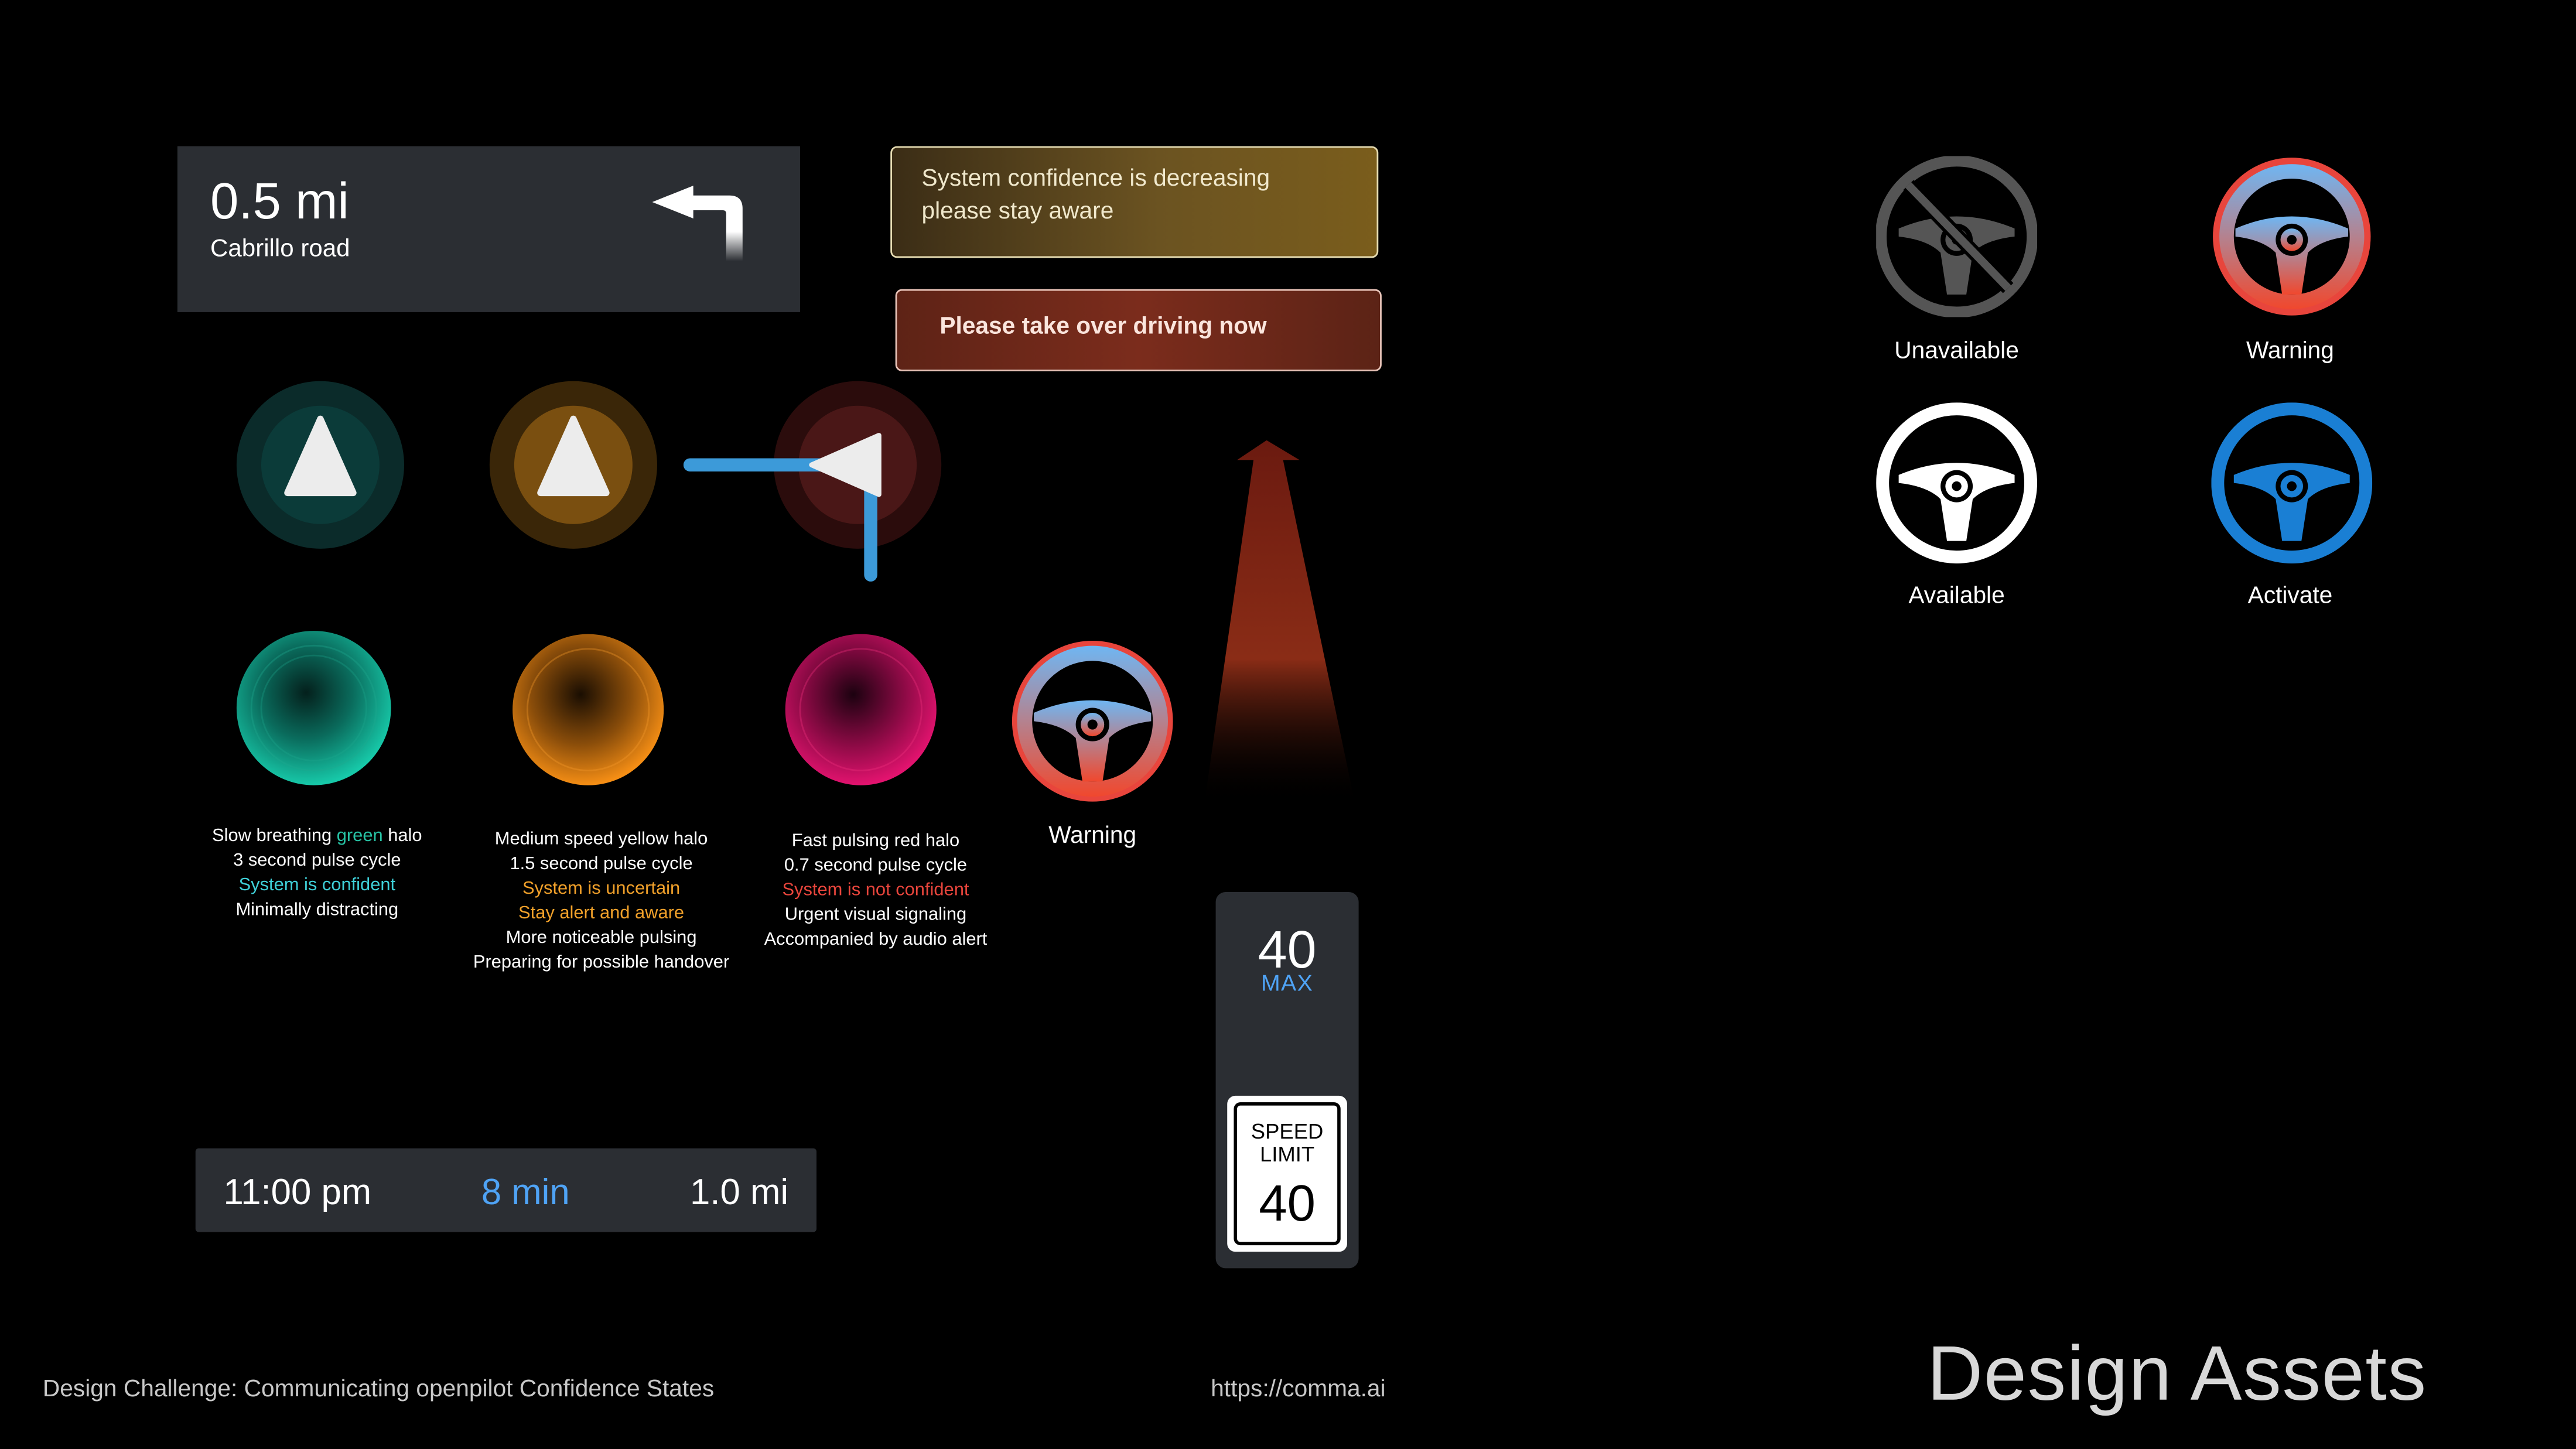 The image size is (2576, 1449). I want to click on navigation-card: 0.5 mi Cabrillo road, so click(489, 229).